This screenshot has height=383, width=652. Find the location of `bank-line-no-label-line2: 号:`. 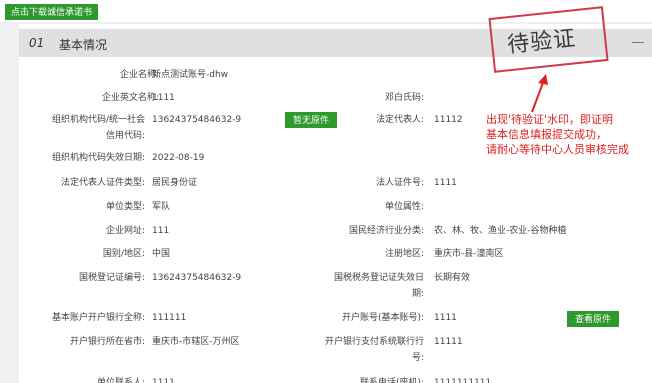

bank-line-no-label-line2: 号: is located at coordinates (417, 358).